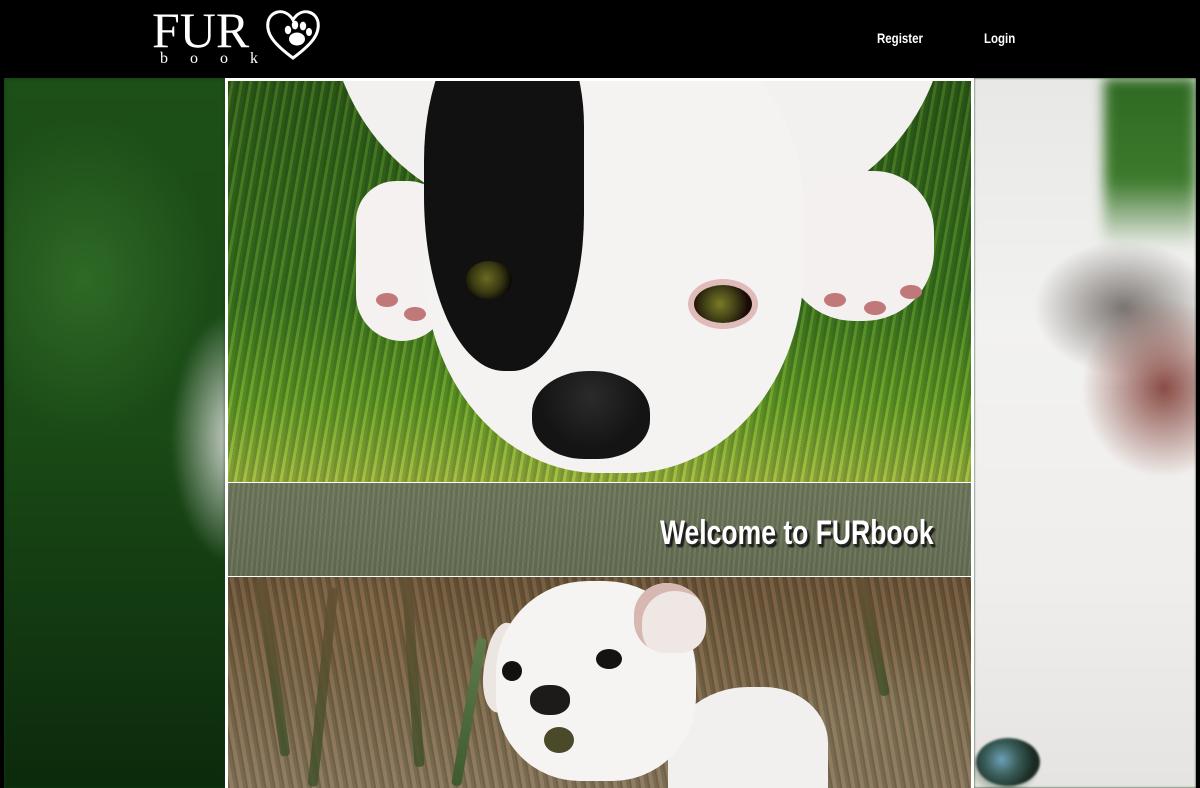 The height and width of the screenshot is (788, 1200). Describe the element at coordinates (900, 38) in the screenshot. I see `register-link: Register` at that location.